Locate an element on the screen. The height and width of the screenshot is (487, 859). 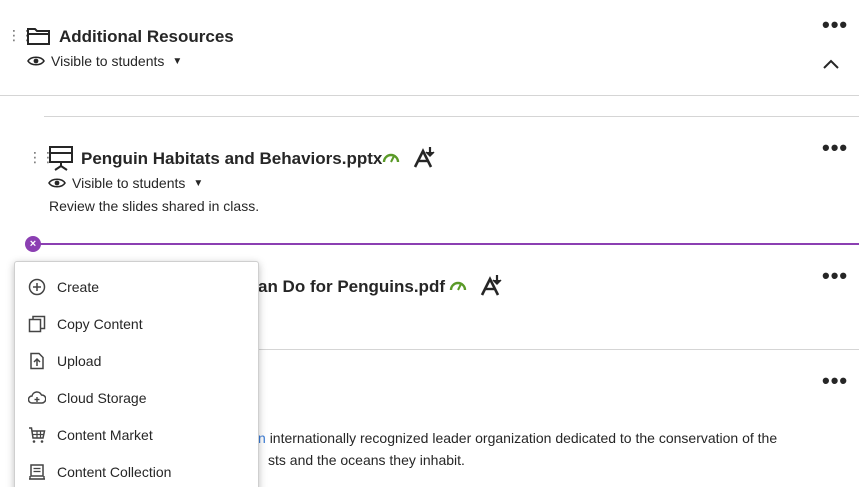
folder-more-options-button: ••• is located at coordinates (835, 25).